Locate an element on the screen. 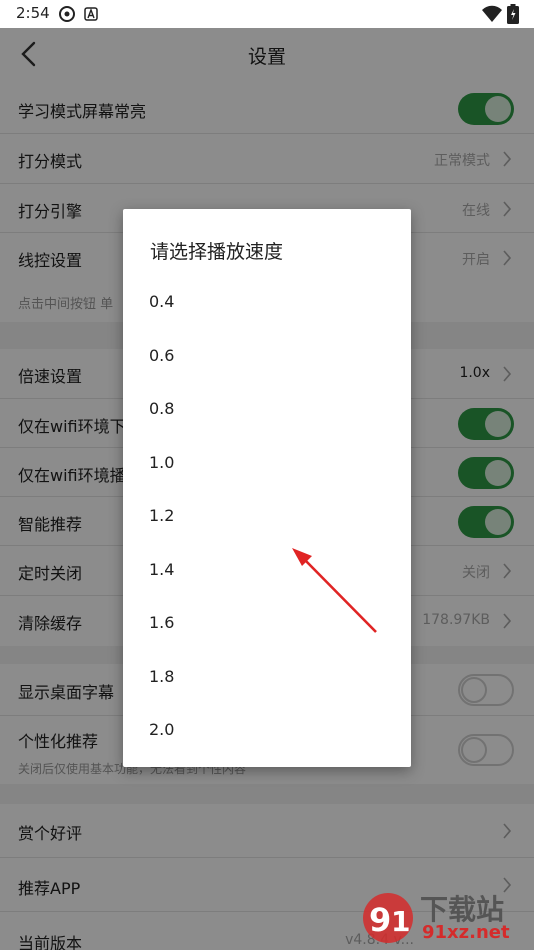 The image size is (534, 950). speed-option: 2.0 is located at coordinates (267, 732).